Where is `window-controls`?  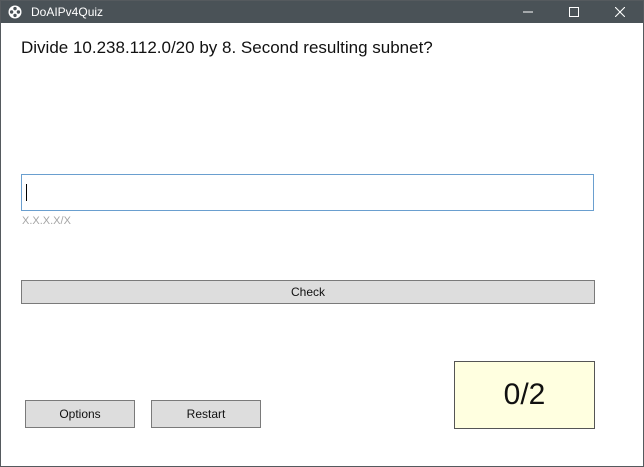 window-controls is located at coordinates (574, 12).